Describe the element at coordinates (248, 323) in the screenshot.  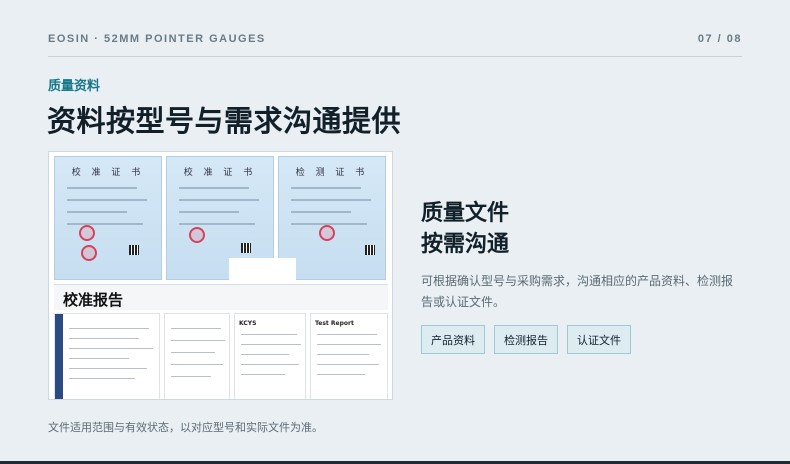
I see `document-header: KCYS` at that location.